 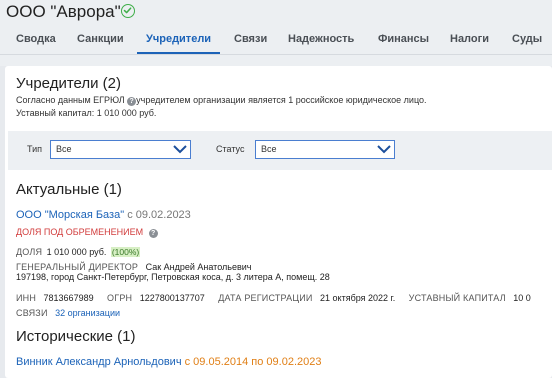 I want to click on founders-capital: Уставный капитал: 1 010 000 руб., so click(x=86, y=113).